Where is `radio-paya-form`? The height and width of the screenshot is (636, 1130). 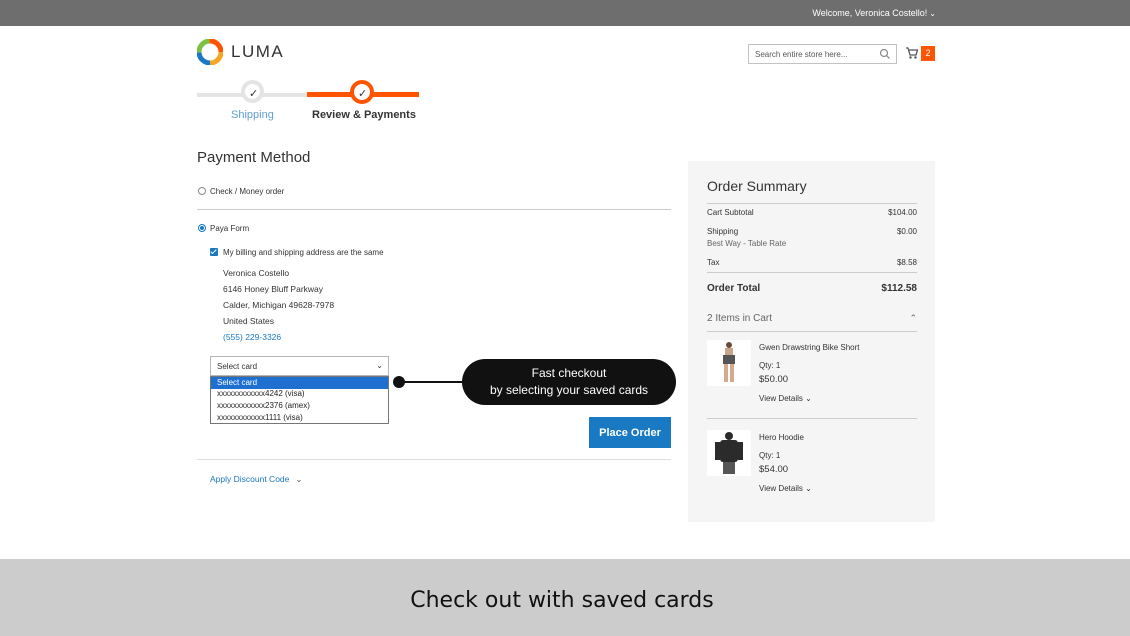 radio-paya-form is located at coordinates (202, 228).